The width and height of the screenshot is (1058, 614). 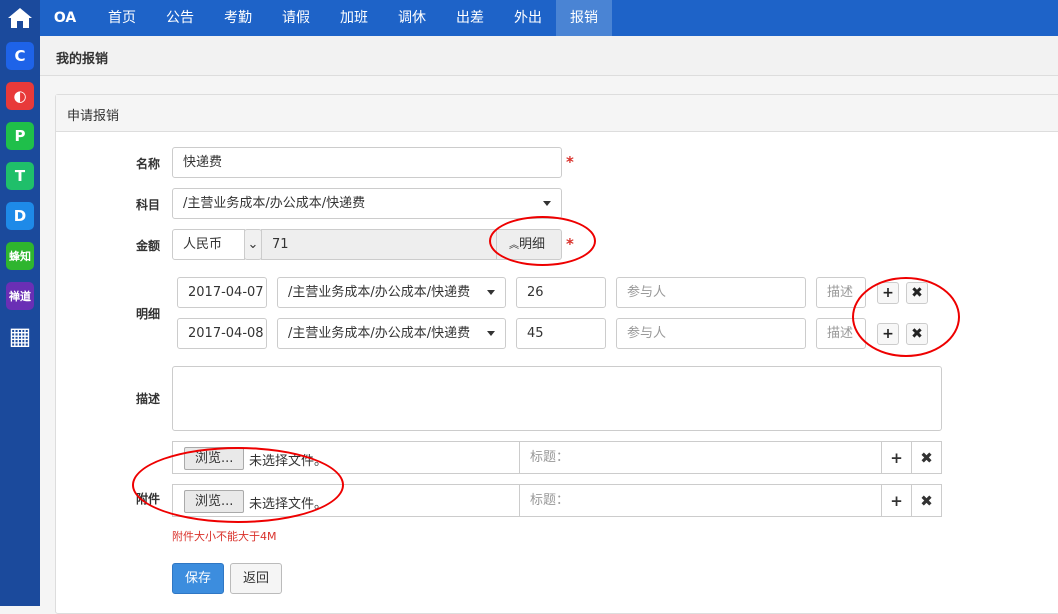 I want to click on detail-amount-input: 45, so click(x=561, y=333).